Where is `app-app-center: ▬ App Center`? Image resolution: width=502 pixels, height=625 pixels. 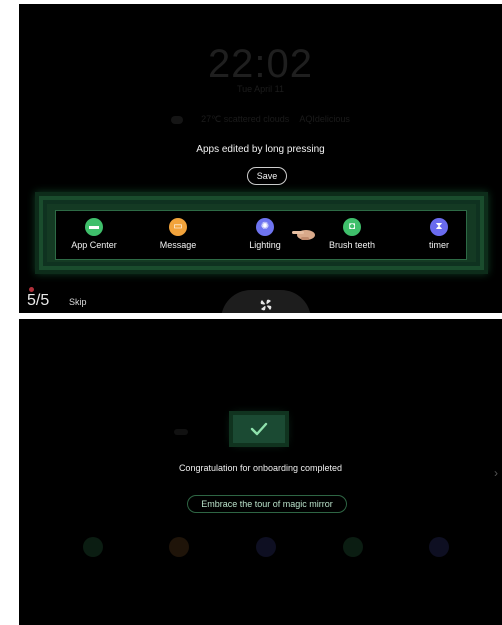
app-app-center: ▬ App Center is located at coordinates (94, 234).